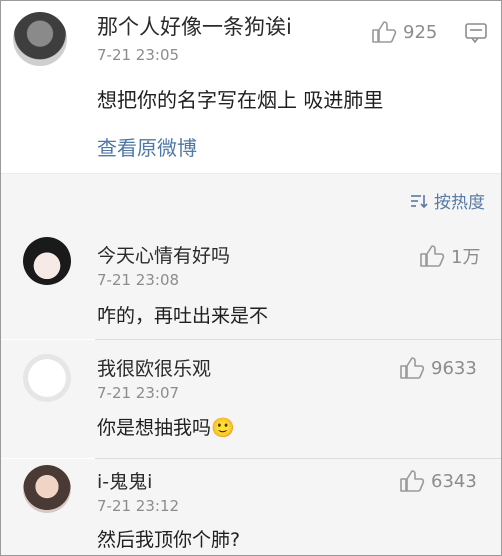 The width and height of the screenshot is (502, 556). I want to click on sort-icon, so click(419, 201).